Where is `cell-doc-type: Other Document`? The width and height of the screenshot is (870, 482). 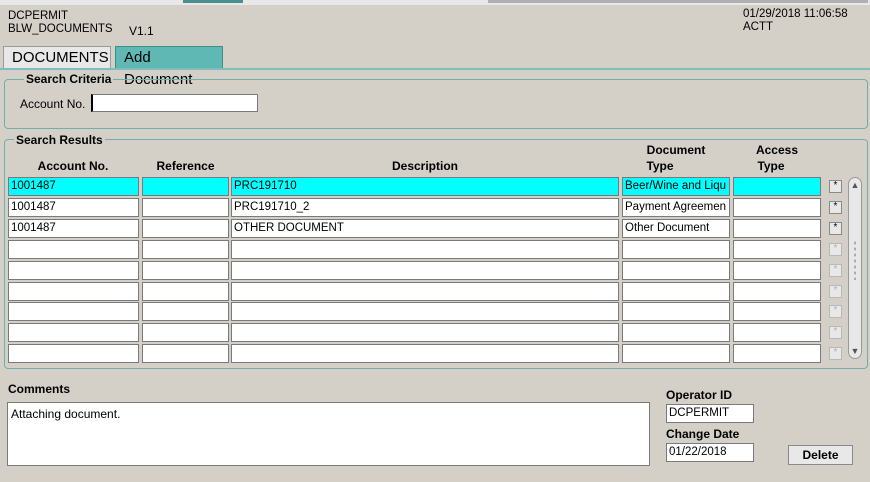
cell-doc-type: Other Document is located at coordinates (676, 228).